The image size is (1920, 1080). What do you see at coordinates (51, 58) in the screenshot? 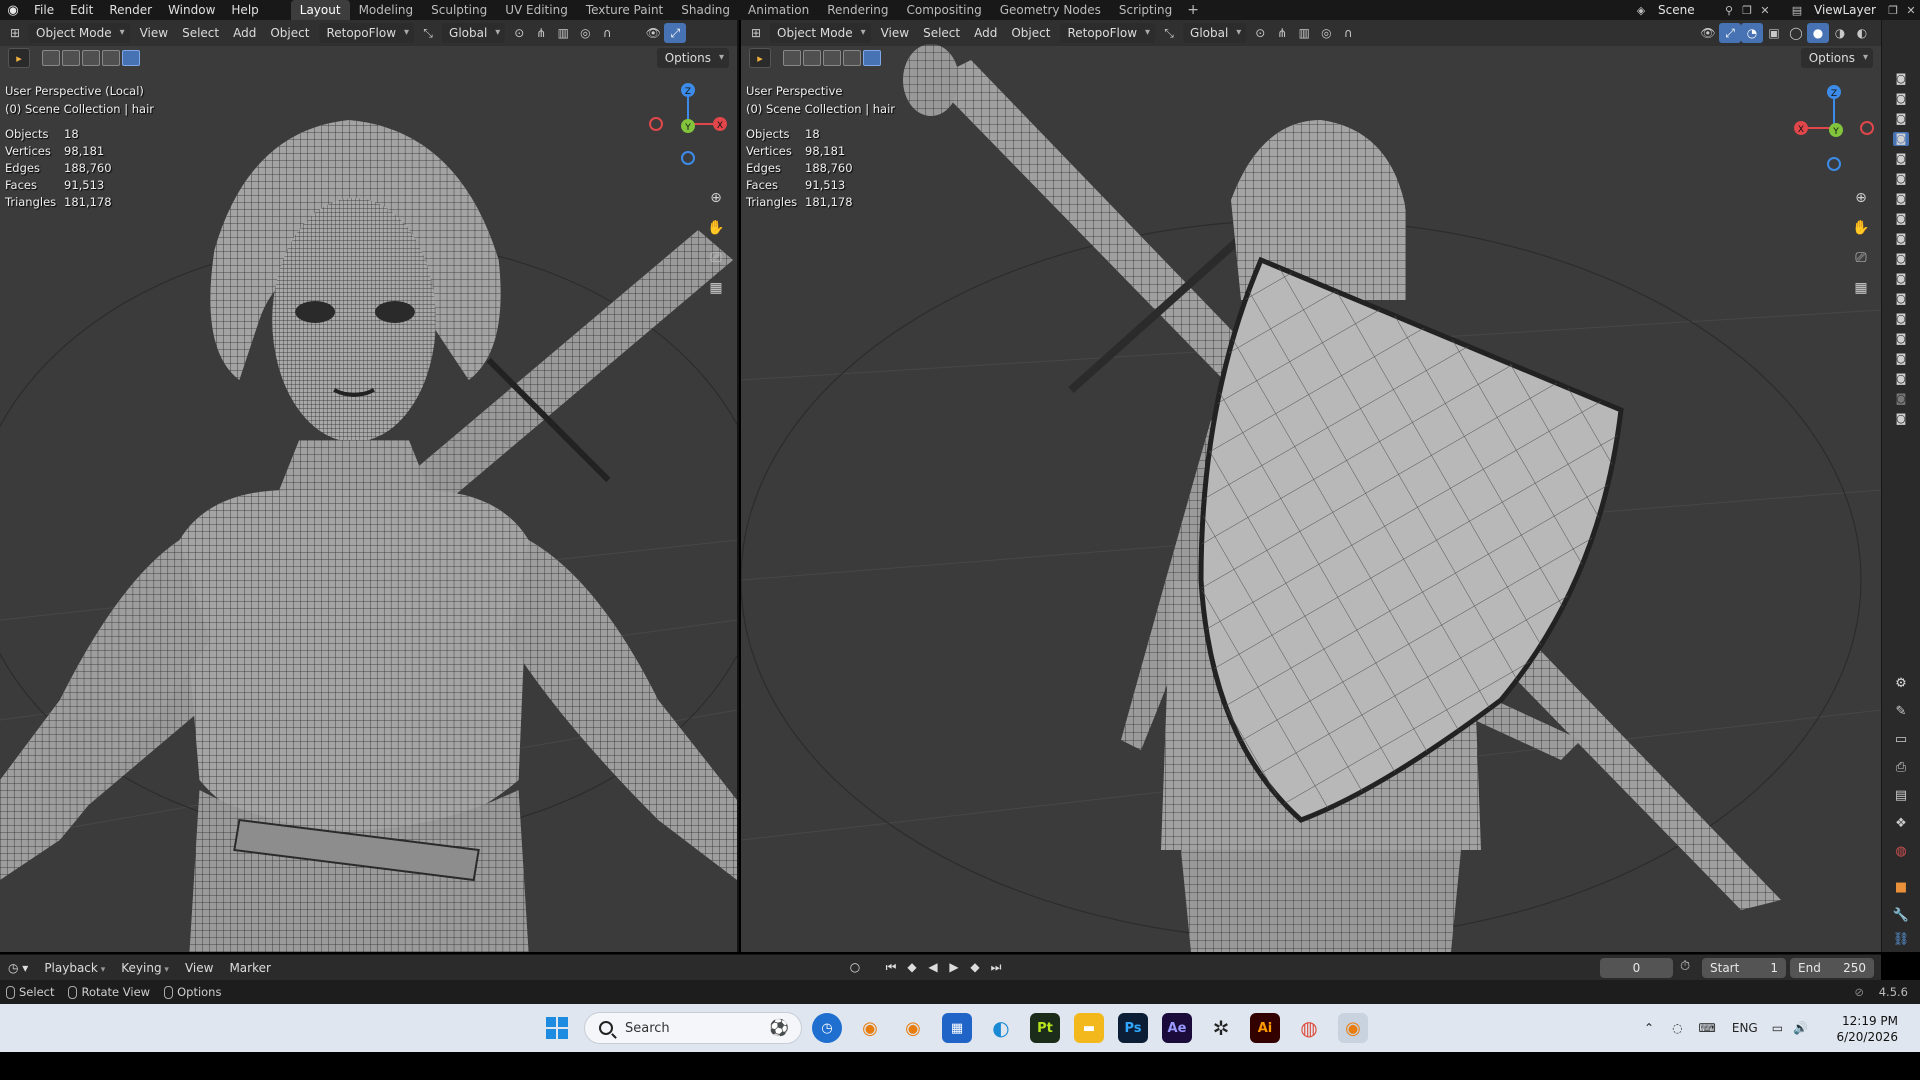
I see `select-mode-set-icon` at bounding box center [51, 58].